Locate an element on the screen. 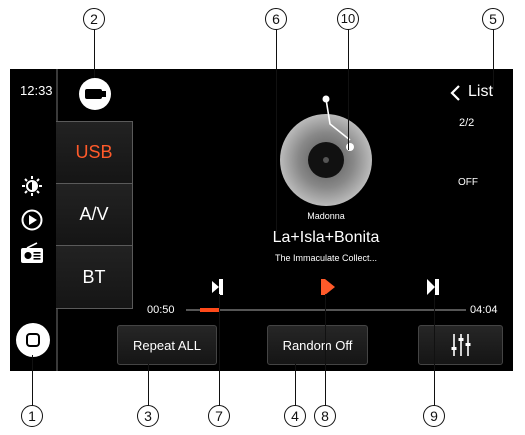 The height and width of the screenshot is (435, 525). tab-usb: USB is located at coordinates (94, 152).